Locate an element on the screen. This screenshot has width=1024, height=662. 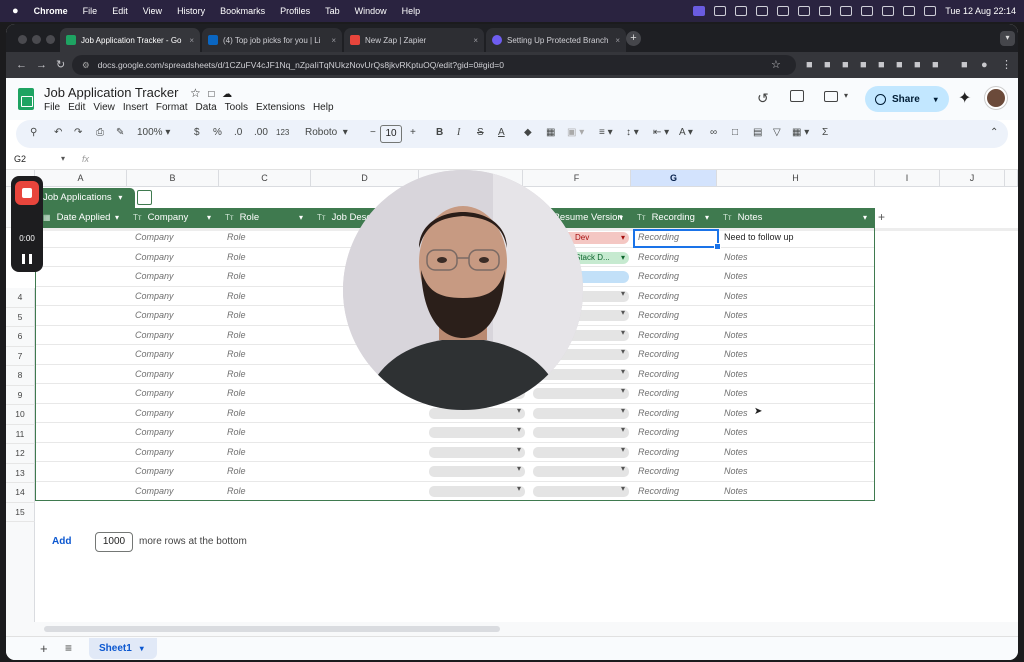
menu-bookmarks: Bookmarks is located at coordinates (242, 11).